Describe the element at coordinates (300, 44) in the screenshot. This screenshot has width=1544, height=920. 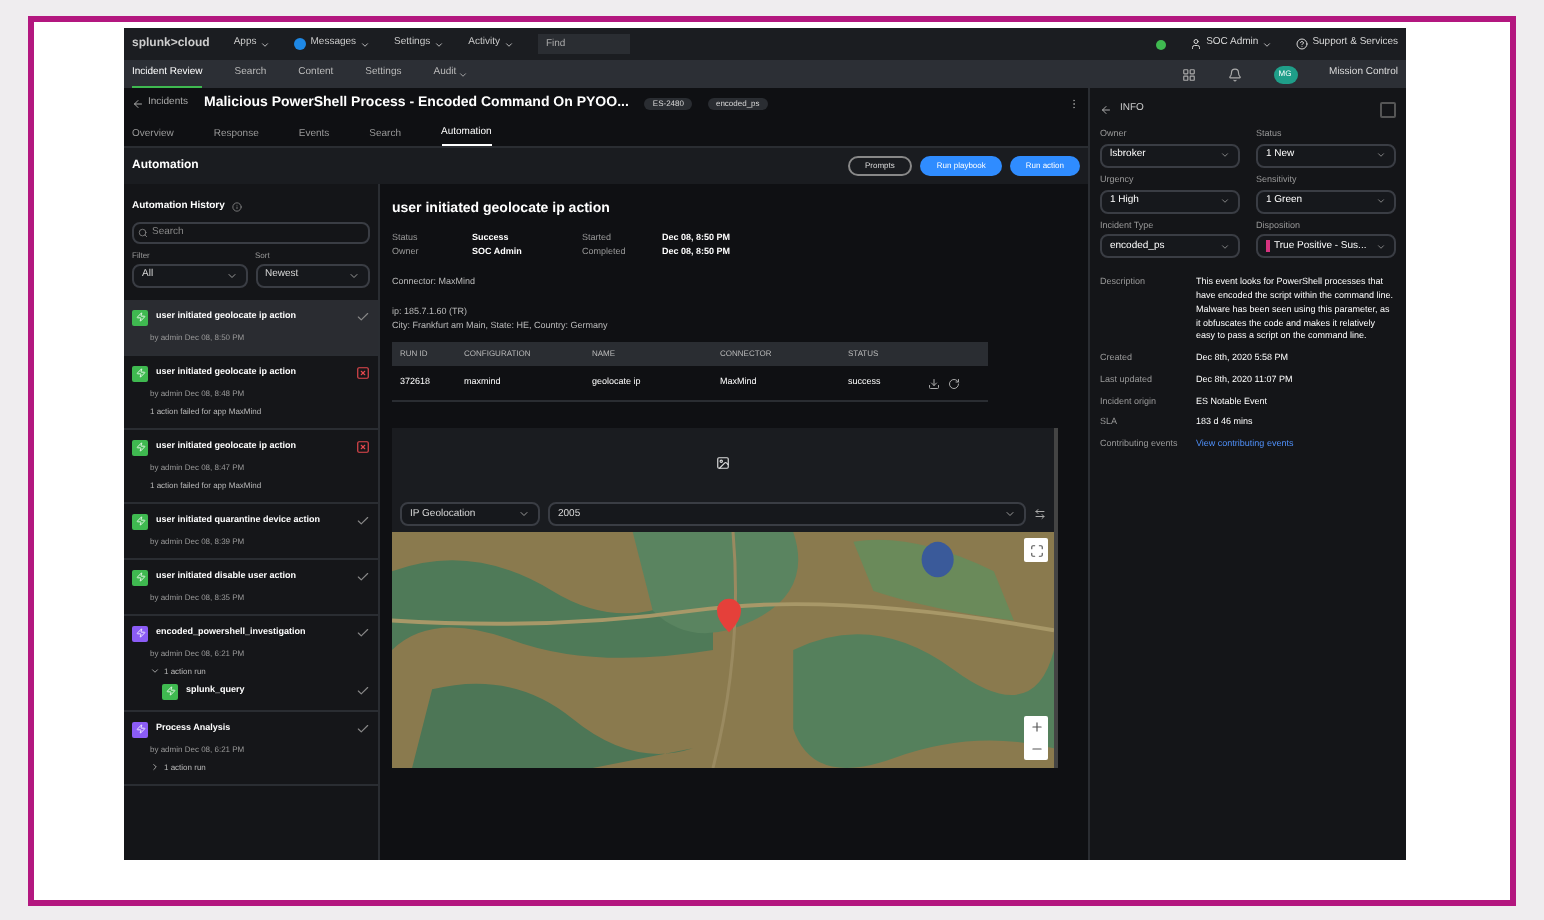
I see `message-icon` at that location.